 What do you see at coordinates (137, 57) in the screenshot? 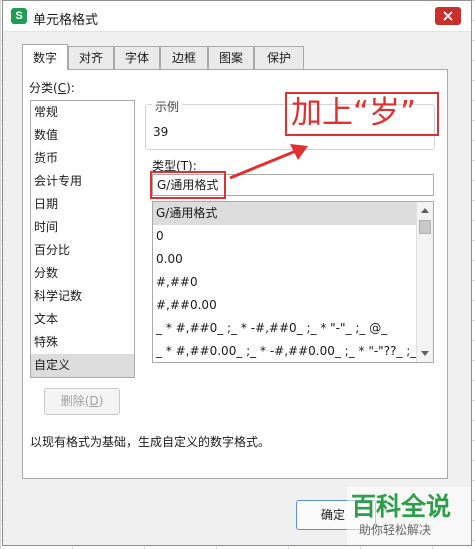
I see `tab-font: 字体` at bounding box center [137, 57].